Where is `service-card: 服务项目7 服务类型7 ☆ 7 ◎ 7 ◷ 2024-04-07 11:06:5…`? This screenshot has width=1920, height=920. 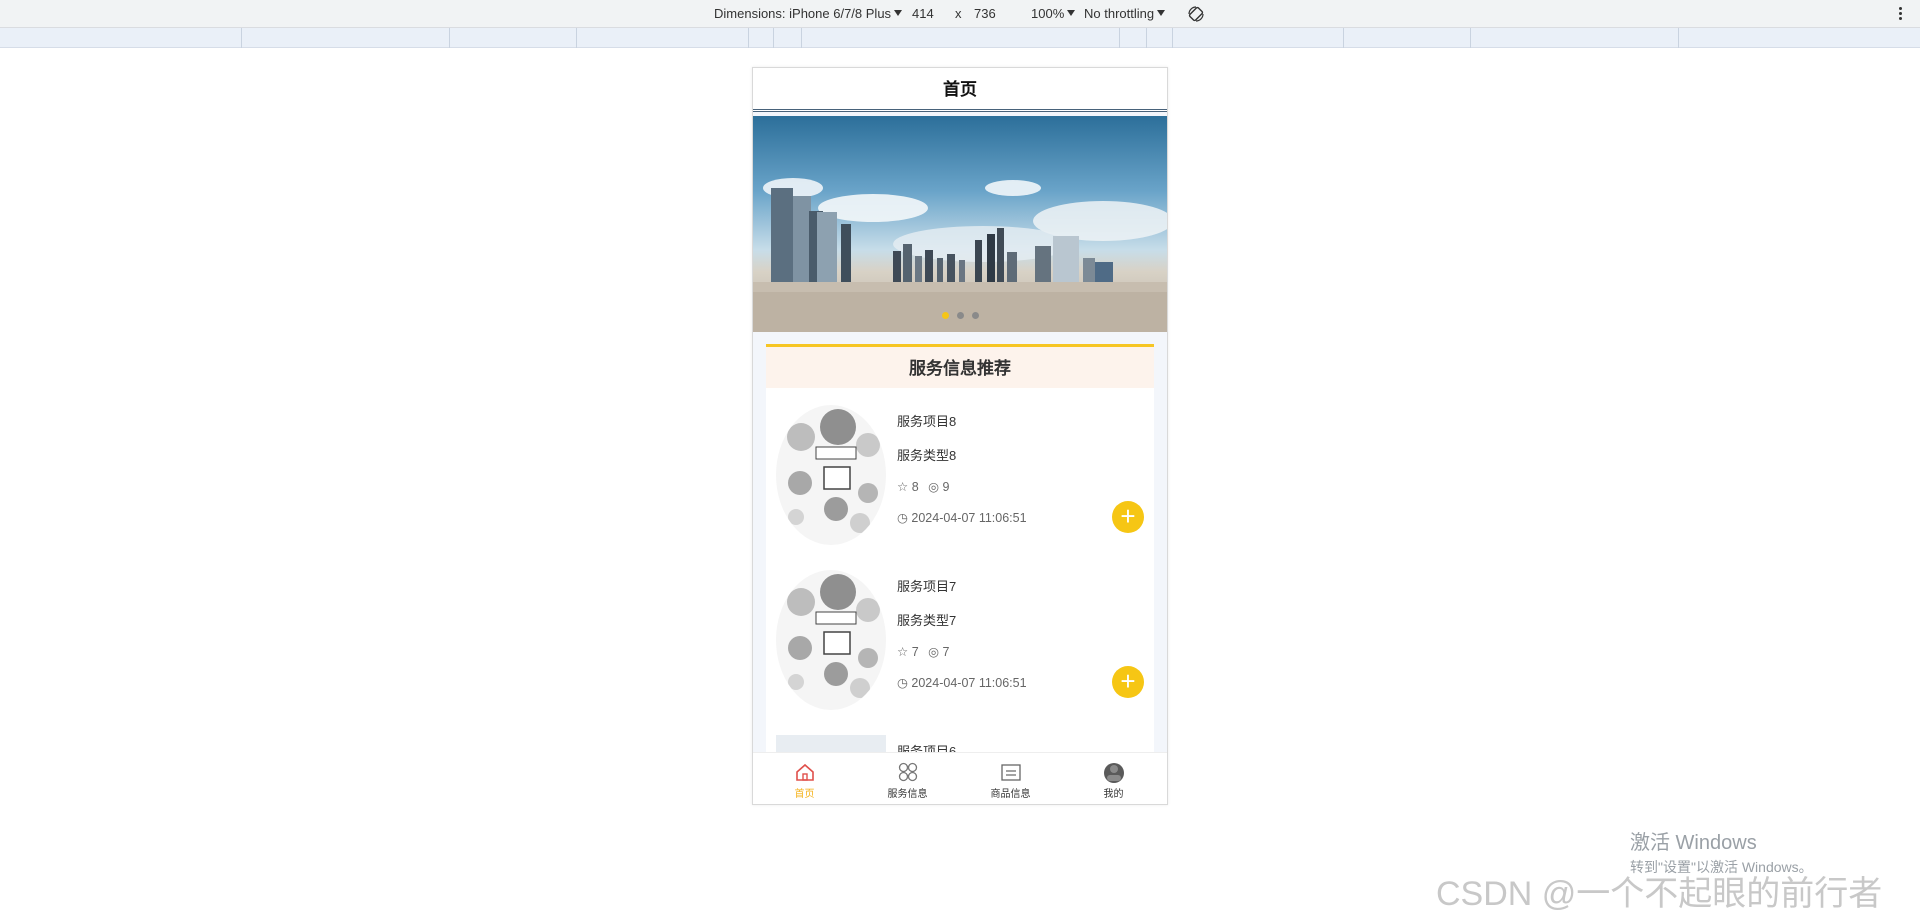 service-card: 服务项目7 服务类型7 ☆ 7 ◎ 7 ◷ 2024-04-07 11:06:5… is located at coordinates (960, 633).